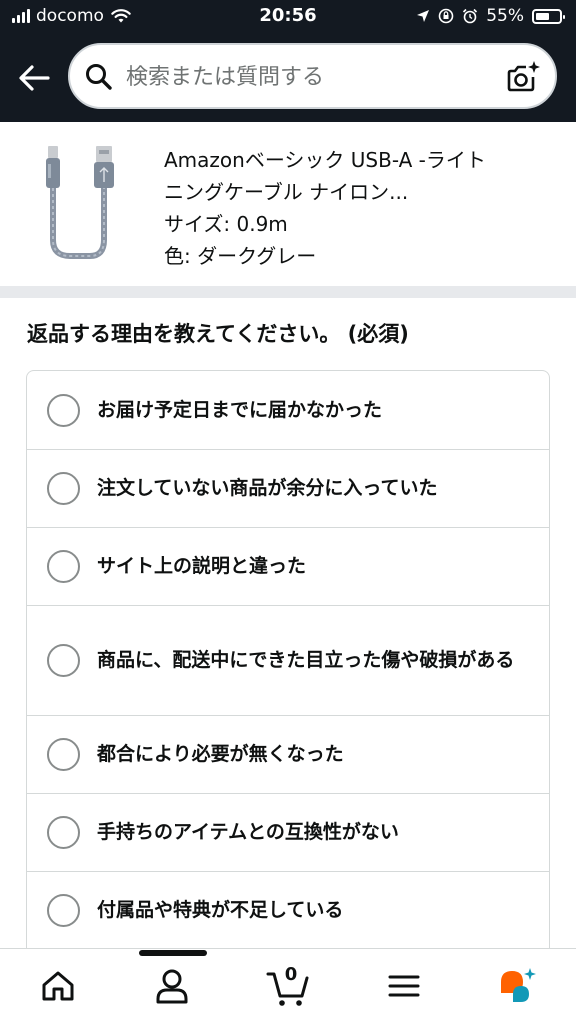 This screenshot has width=576, height=1024. I want to click on product-color: 色: ダークグレー, so click(240, 256).